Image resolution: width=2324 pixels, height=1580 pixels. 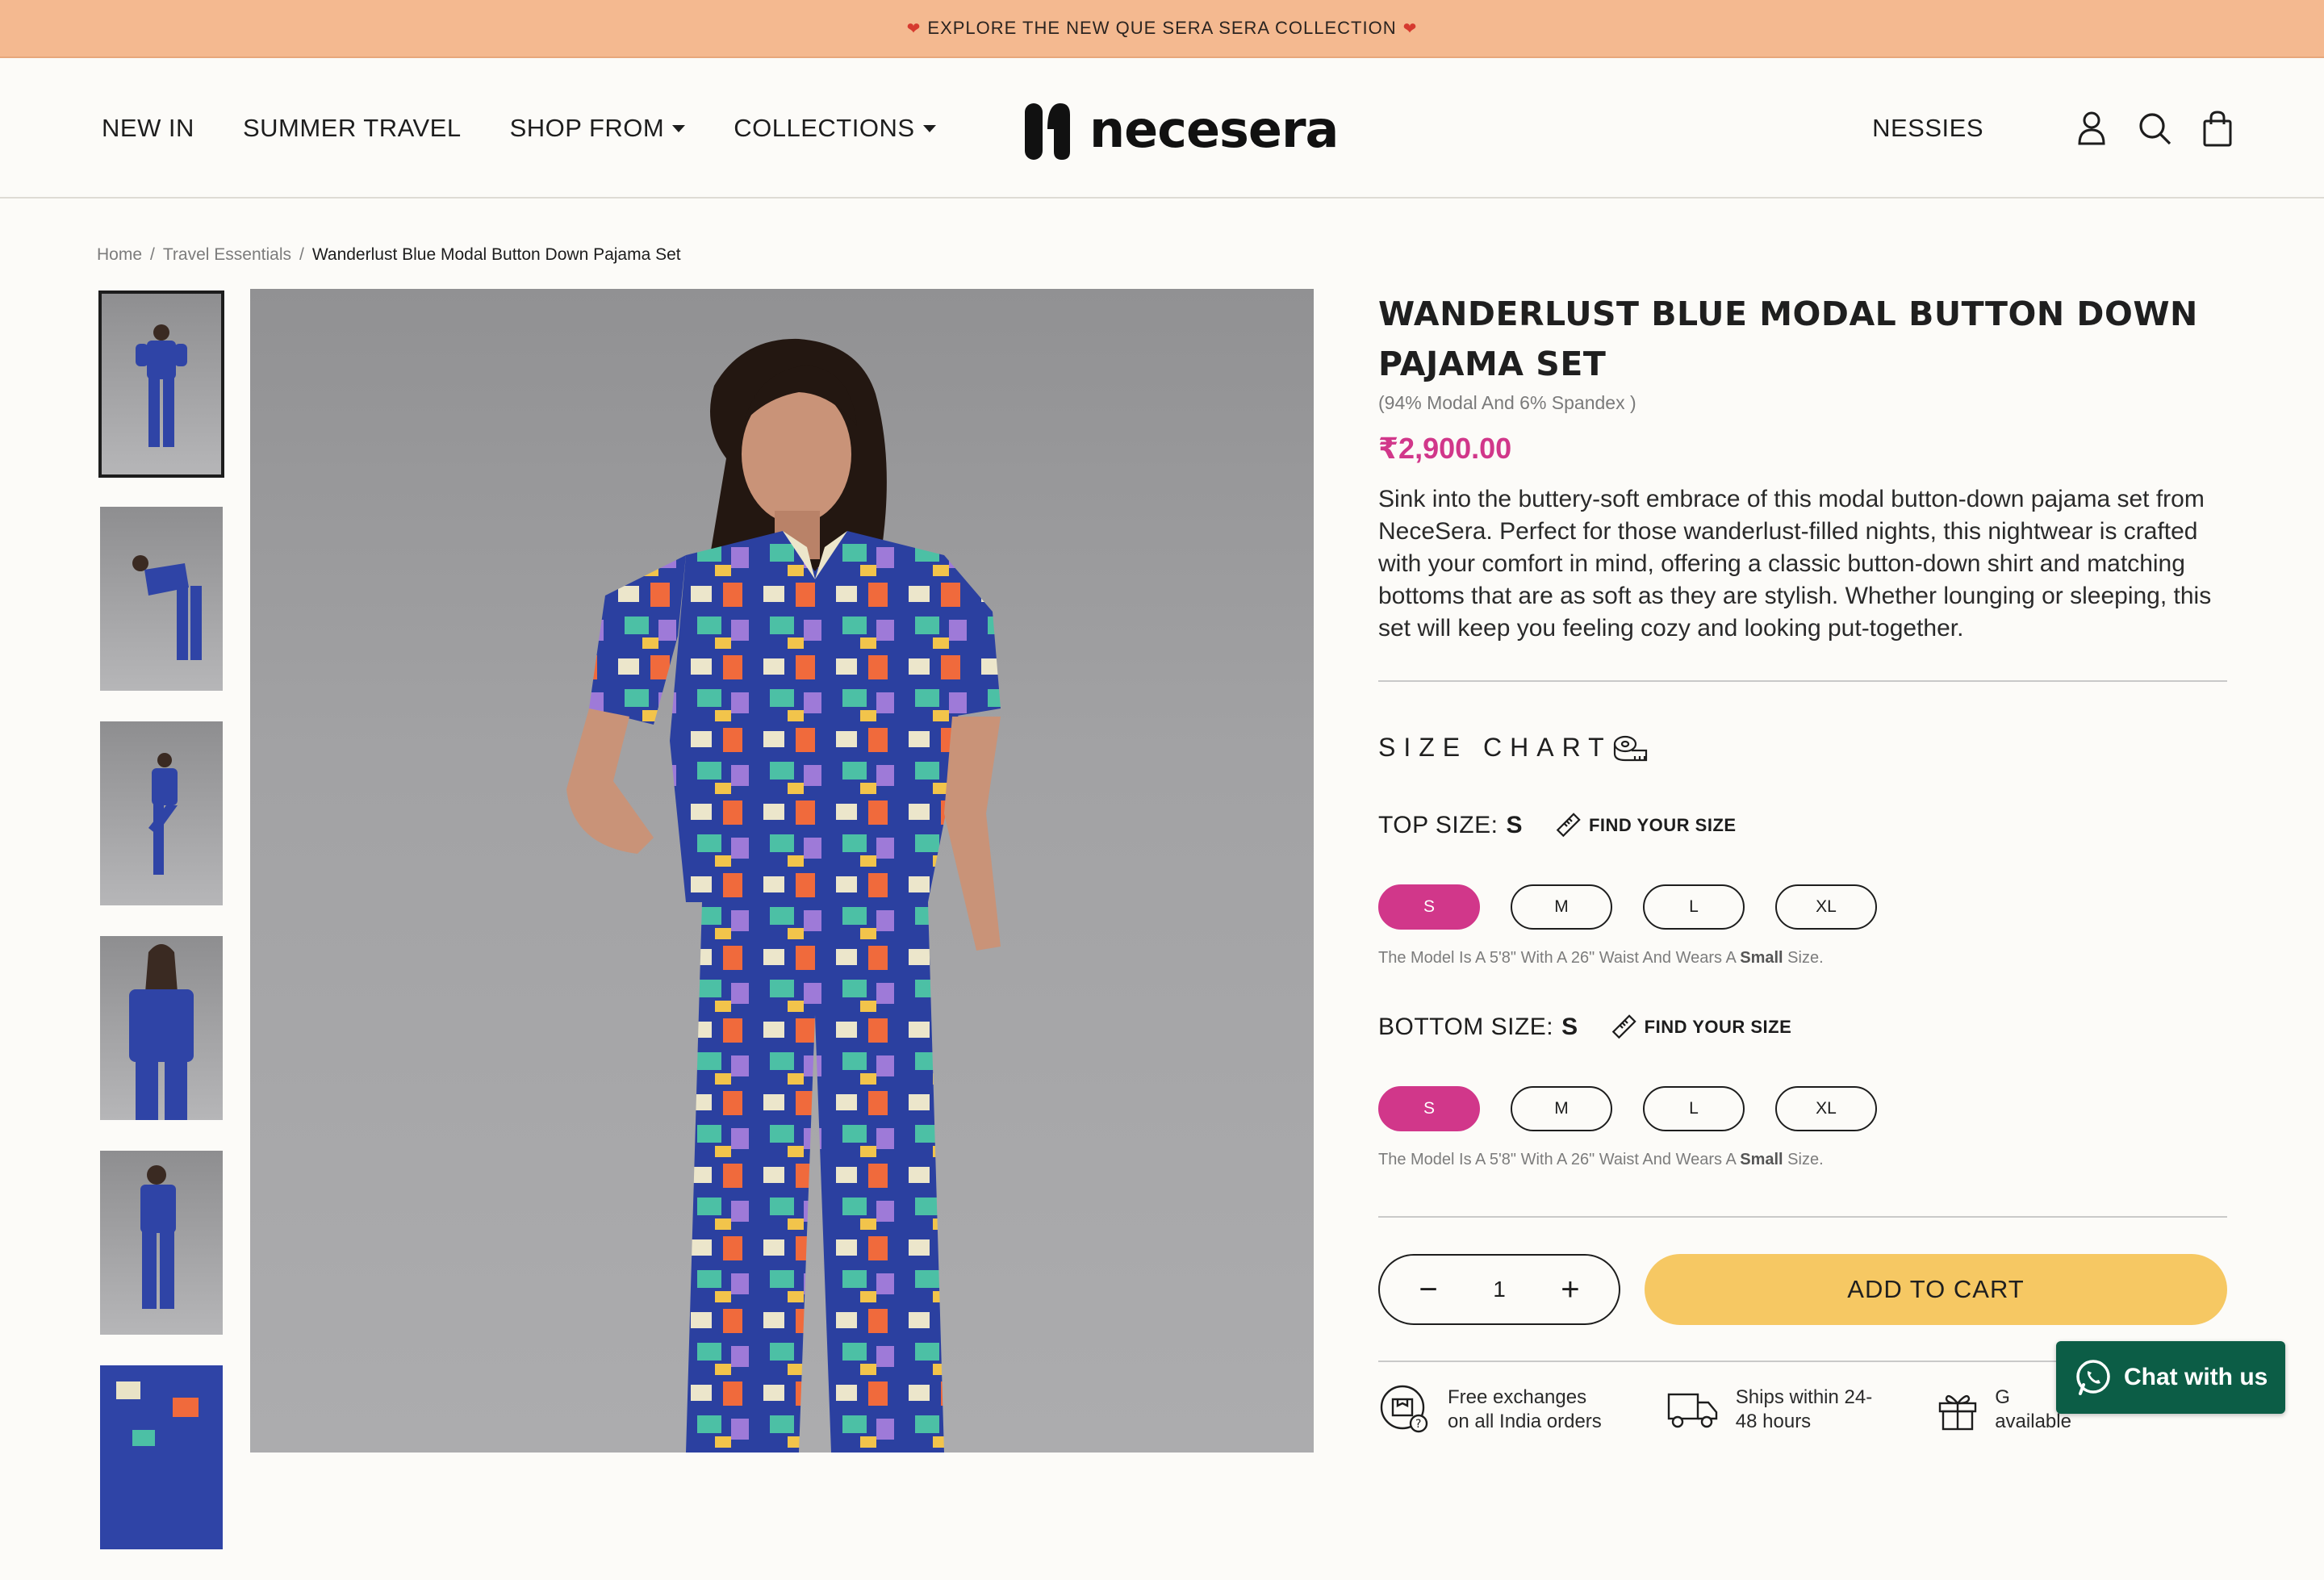 I want to click on bottom-size-label: BOTTOM SIZE: S, so click(x=1478, y=1027).